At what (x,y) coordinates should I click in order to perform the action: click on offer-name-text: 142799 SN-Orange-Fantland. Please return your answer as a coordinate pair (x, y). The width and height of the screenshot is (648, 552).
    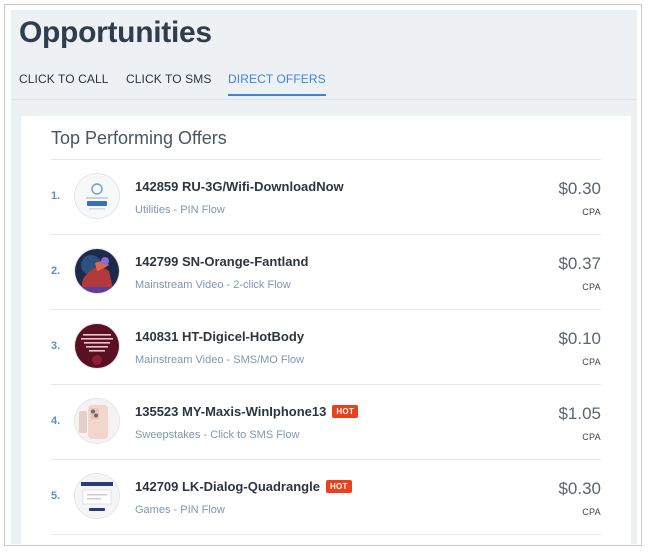
    Looking at the image, I should click on (222, 261).